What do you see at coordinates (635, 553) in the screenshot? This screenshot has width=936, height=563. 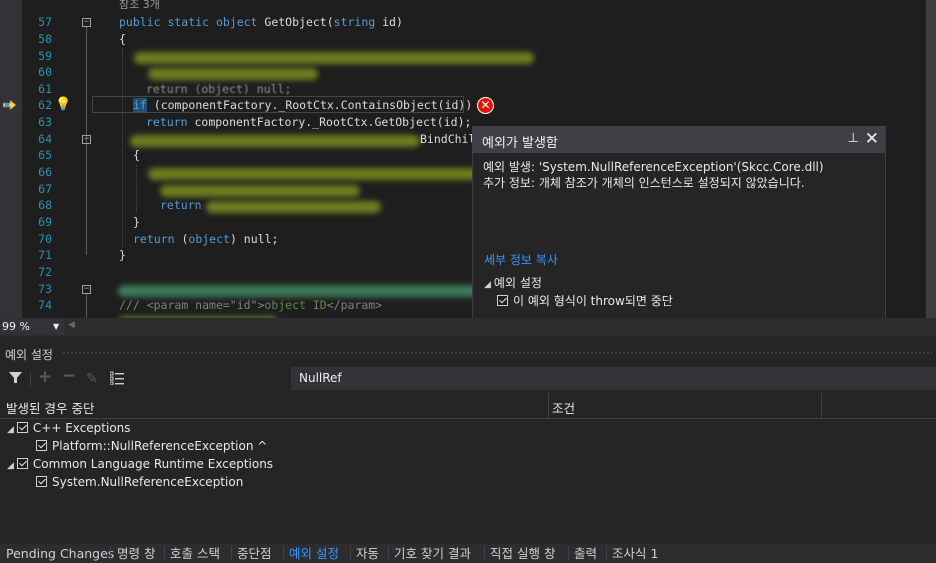 I see `tab-watch-1: 조사식 1` at bounding box center [635, 553].